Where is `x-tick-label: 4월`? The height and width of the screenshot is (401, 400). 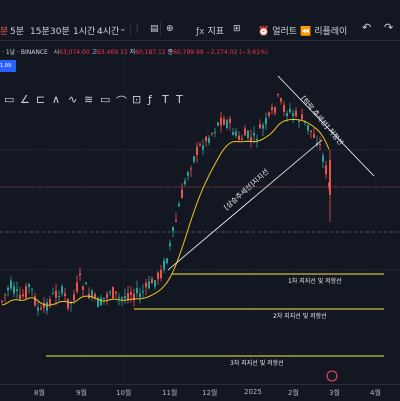
x-tick-label: 4월 is located at coordinates (375, 393).